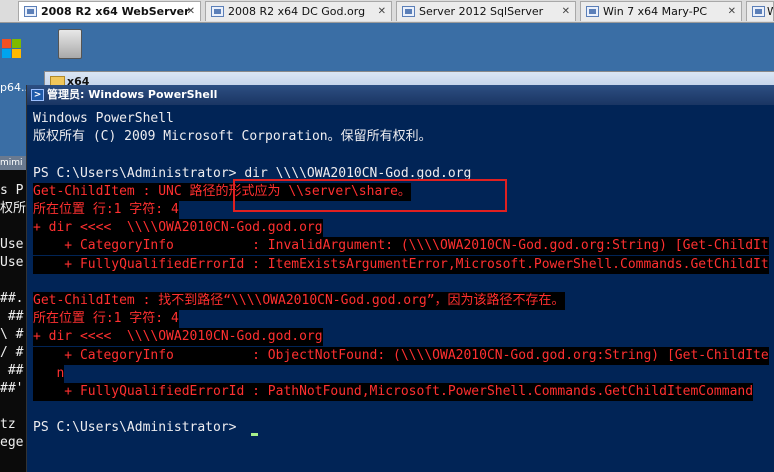 The height and width of the screenshot is (472, 774). What do you see at coordinates (655, 11) in the screenshot?
I see `tab-label: Win 7 x64 Mary-PC` at bounding box center [655, 11].